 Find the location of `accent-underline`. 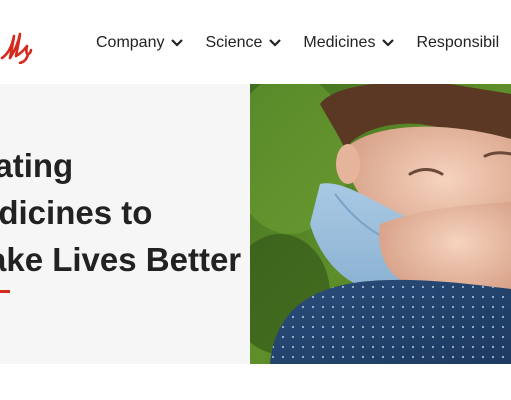

accent-underline is located at coordinates (5, 291).